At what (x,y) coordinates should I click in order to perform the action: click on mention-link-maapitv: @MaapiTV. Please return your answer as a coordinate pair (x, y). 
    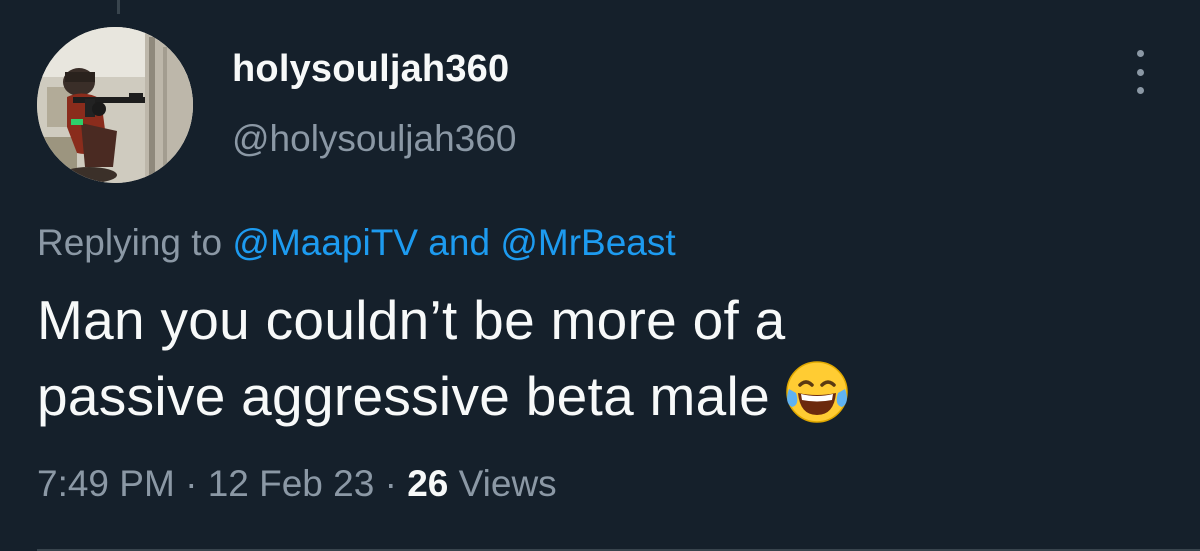
    Looking at the image, I should click on (325, 242).